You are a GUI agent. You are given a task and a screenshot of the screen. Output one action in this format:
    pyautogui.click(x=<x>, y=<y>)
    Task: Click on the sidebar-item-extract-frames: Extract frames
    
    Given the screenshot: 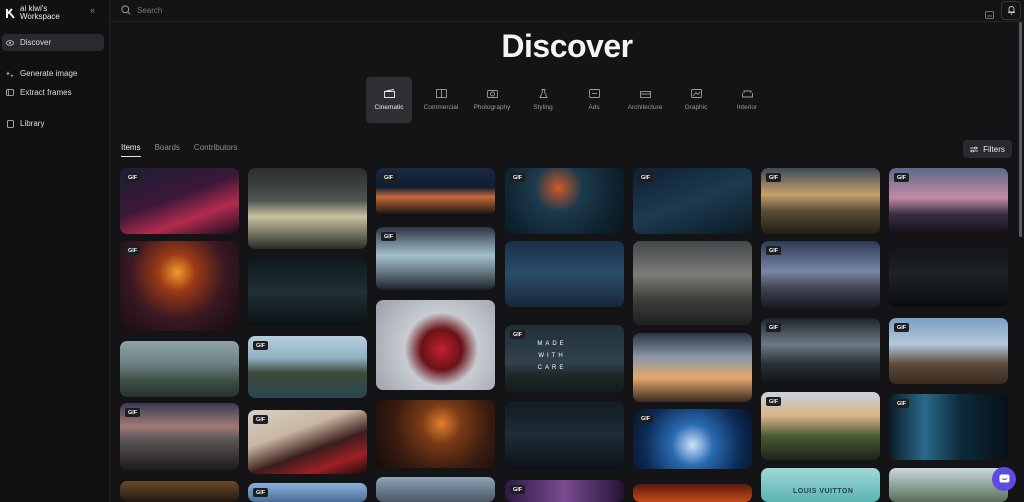 What is the action you would take?
    pyautogui.click(x=53, y=92)
    